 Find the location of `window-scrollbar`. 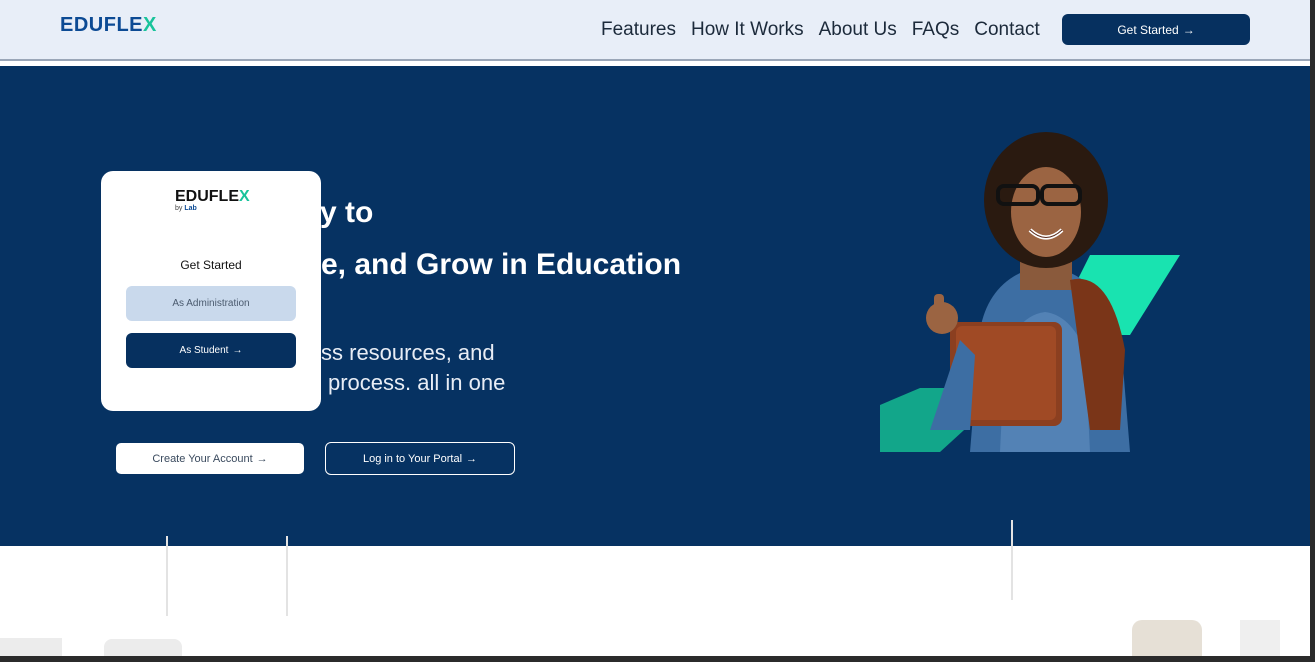

window-scrollbar is located at coordinates (1312, 331).